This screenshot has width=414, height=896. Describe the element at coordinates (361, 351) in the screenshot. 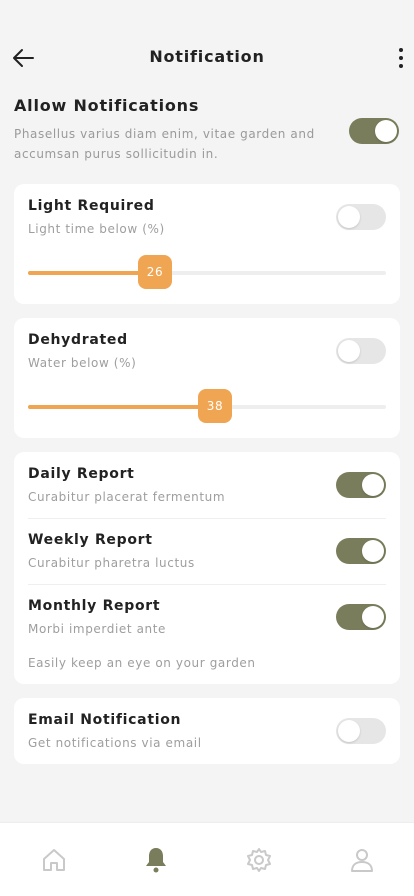

I see `dehydrated-toggle` at that location.